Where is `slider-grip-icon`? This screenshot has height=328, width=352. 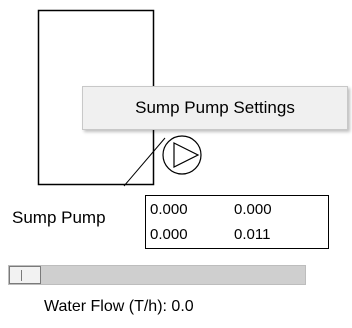 slider-grip-icon is located at coordinates (21, 275).